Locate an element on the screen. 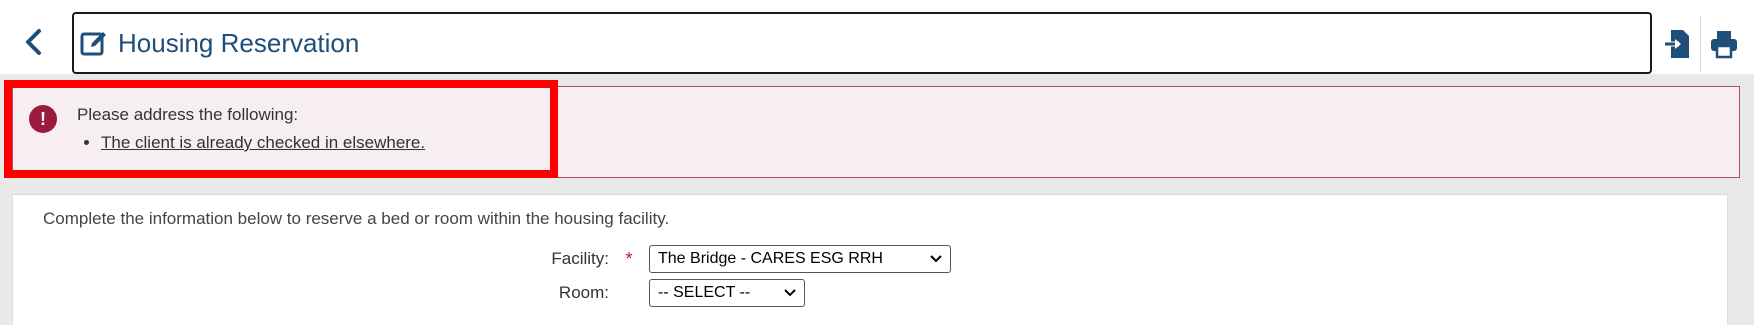  facility-value: The Bridge - CARES ESG RRH is located at coordinates (770, 258).